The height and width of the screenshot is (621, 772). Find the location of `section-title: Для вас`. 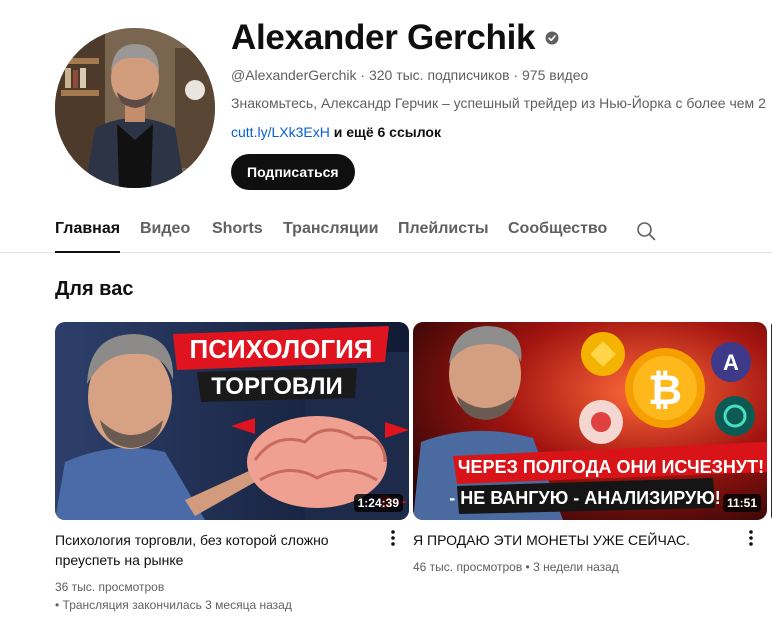

section-title: Для вас is located at coordinates (94, 289).